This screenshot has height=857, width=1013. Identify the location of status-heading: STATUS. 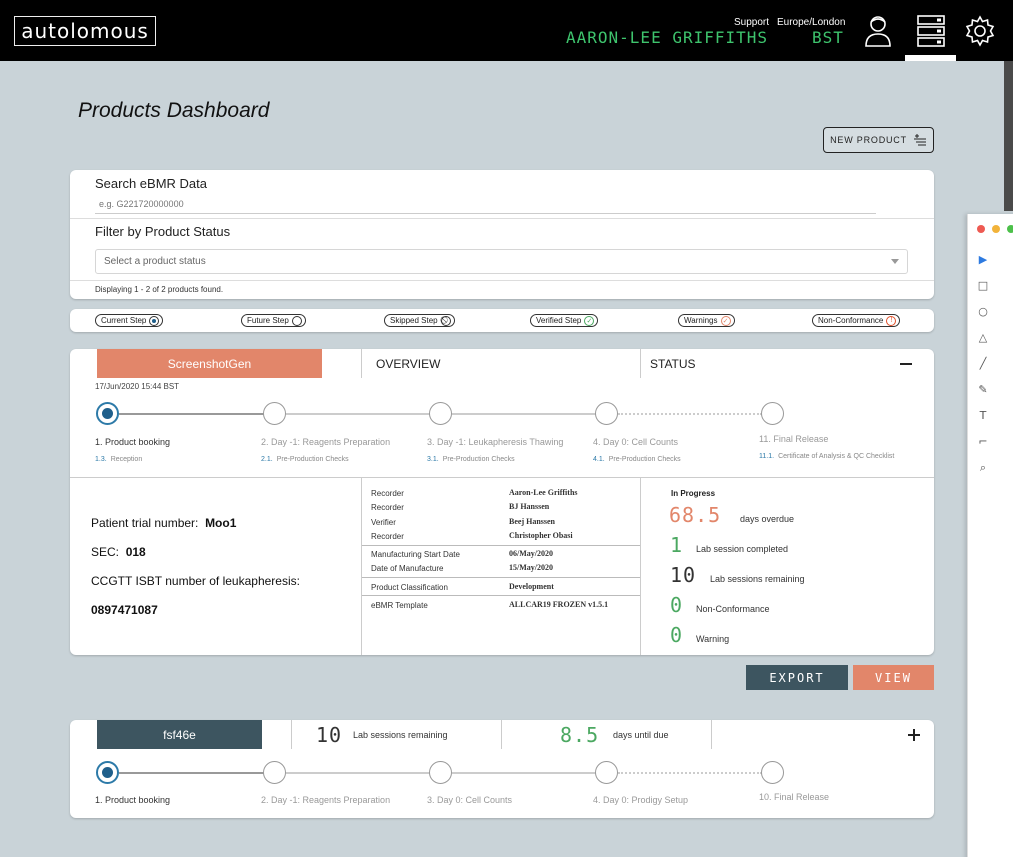
(673, 364).